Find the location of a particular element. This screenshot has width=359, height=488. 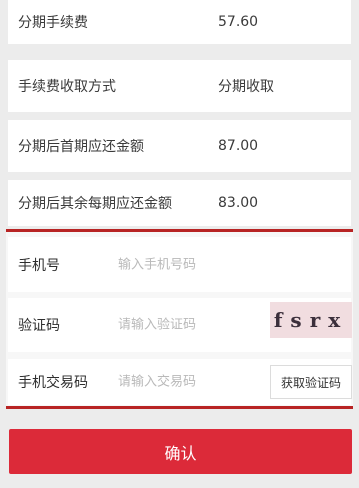

phone-label: 手机号 is located at coordinates (39, 265).